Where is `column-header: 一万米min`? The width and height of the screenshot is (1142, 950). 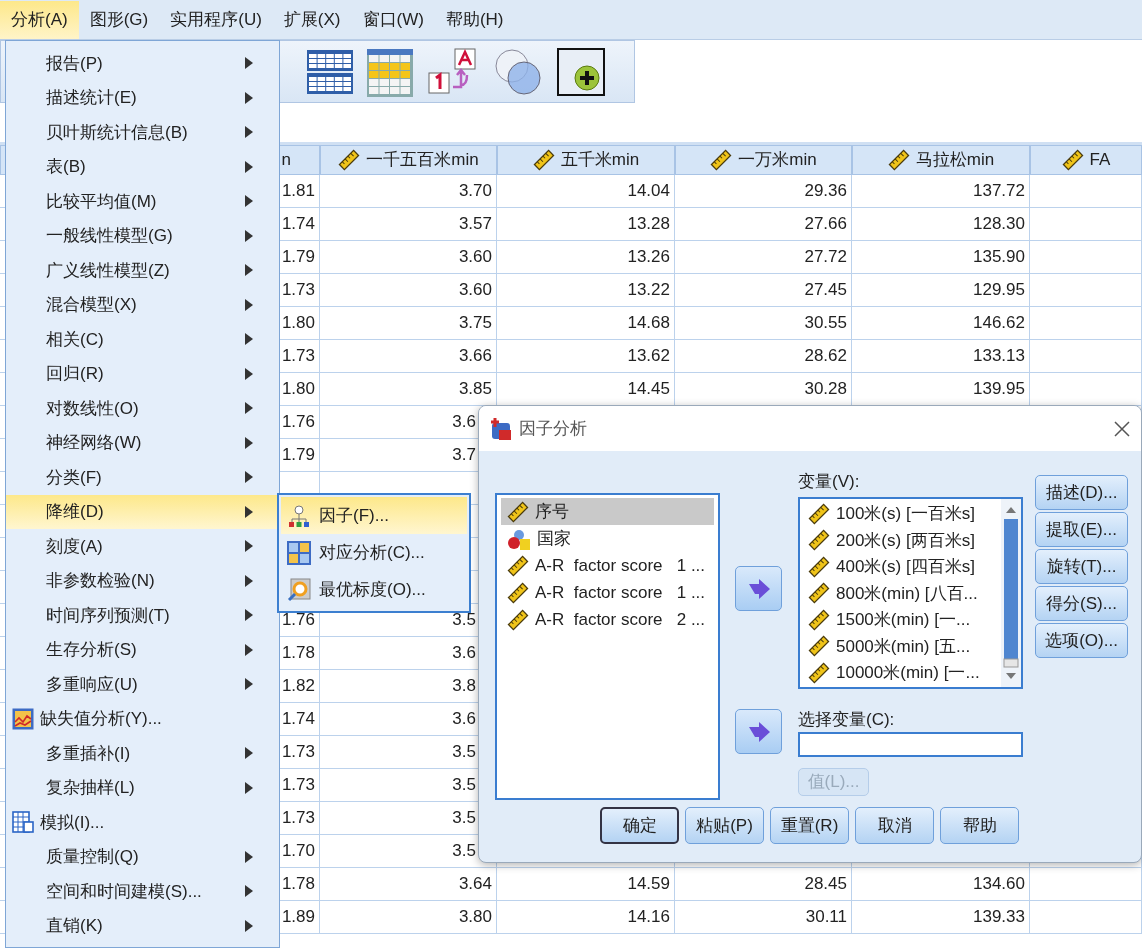 column-header: 一万米min is located at coordinates (763, 160).